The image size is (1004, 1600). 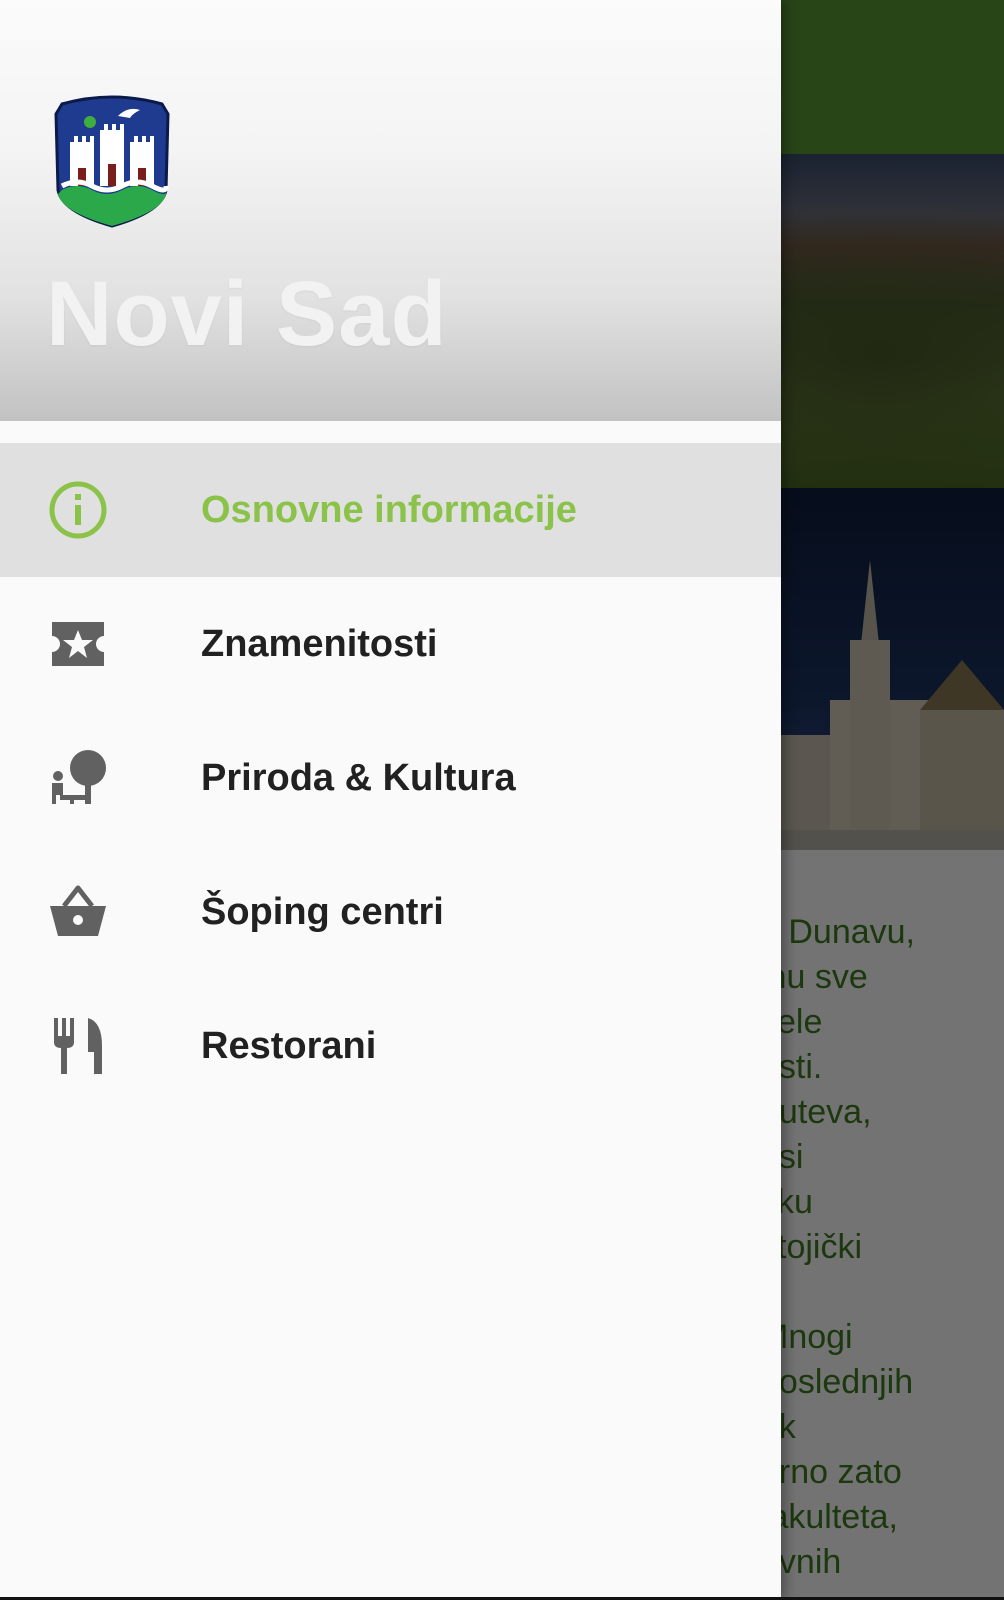 I want to click on shopping-basket-icon, so click(x=78, y=910).